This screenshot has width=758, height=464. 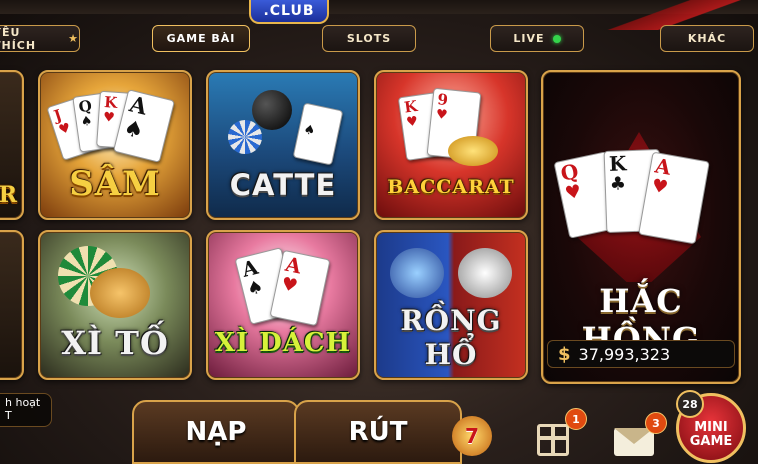 What do you see at coordinates (451, 354) in the screenshot?
I see `game-title-ho: HỔ` at bounding box center [451, 354].